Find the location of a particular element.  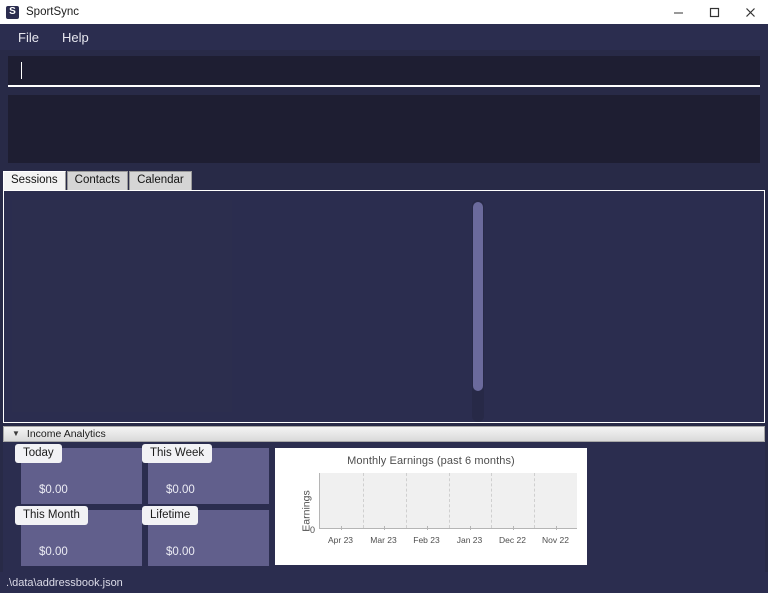

maximize-icon is located at coordinates (714, 12).